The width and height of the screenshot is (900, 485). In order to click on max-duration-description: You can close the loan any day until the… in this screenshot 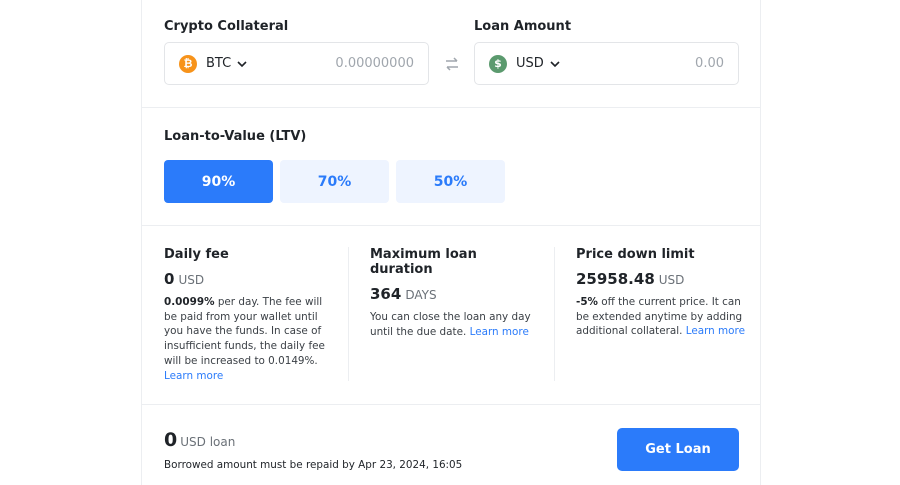, I will do `click(455, 324)`.